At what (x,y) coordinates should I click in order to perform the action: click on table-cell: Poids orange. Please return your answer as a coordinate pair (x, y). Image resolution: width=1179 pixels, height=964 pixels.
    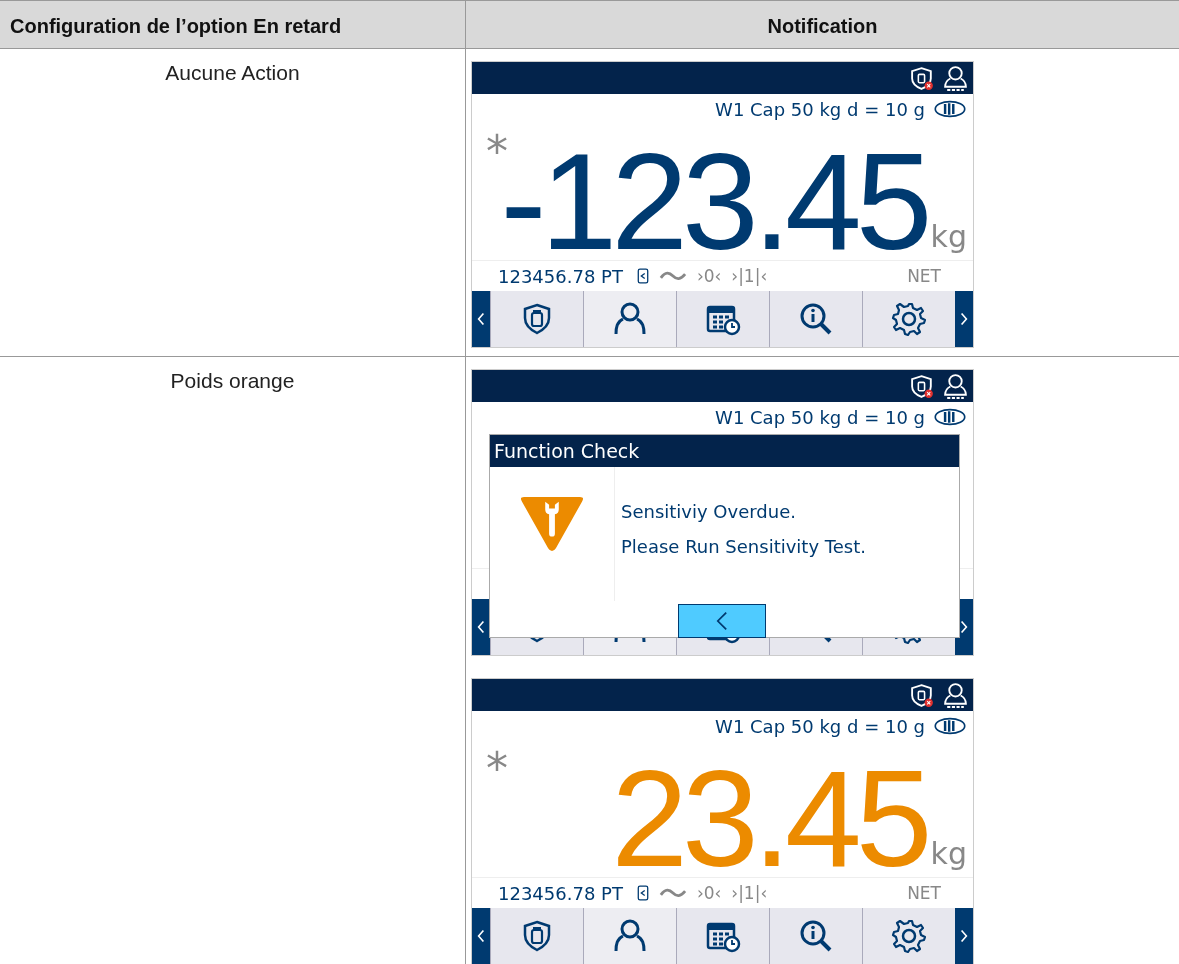
    Looking at the image, I should click on (232, 380).